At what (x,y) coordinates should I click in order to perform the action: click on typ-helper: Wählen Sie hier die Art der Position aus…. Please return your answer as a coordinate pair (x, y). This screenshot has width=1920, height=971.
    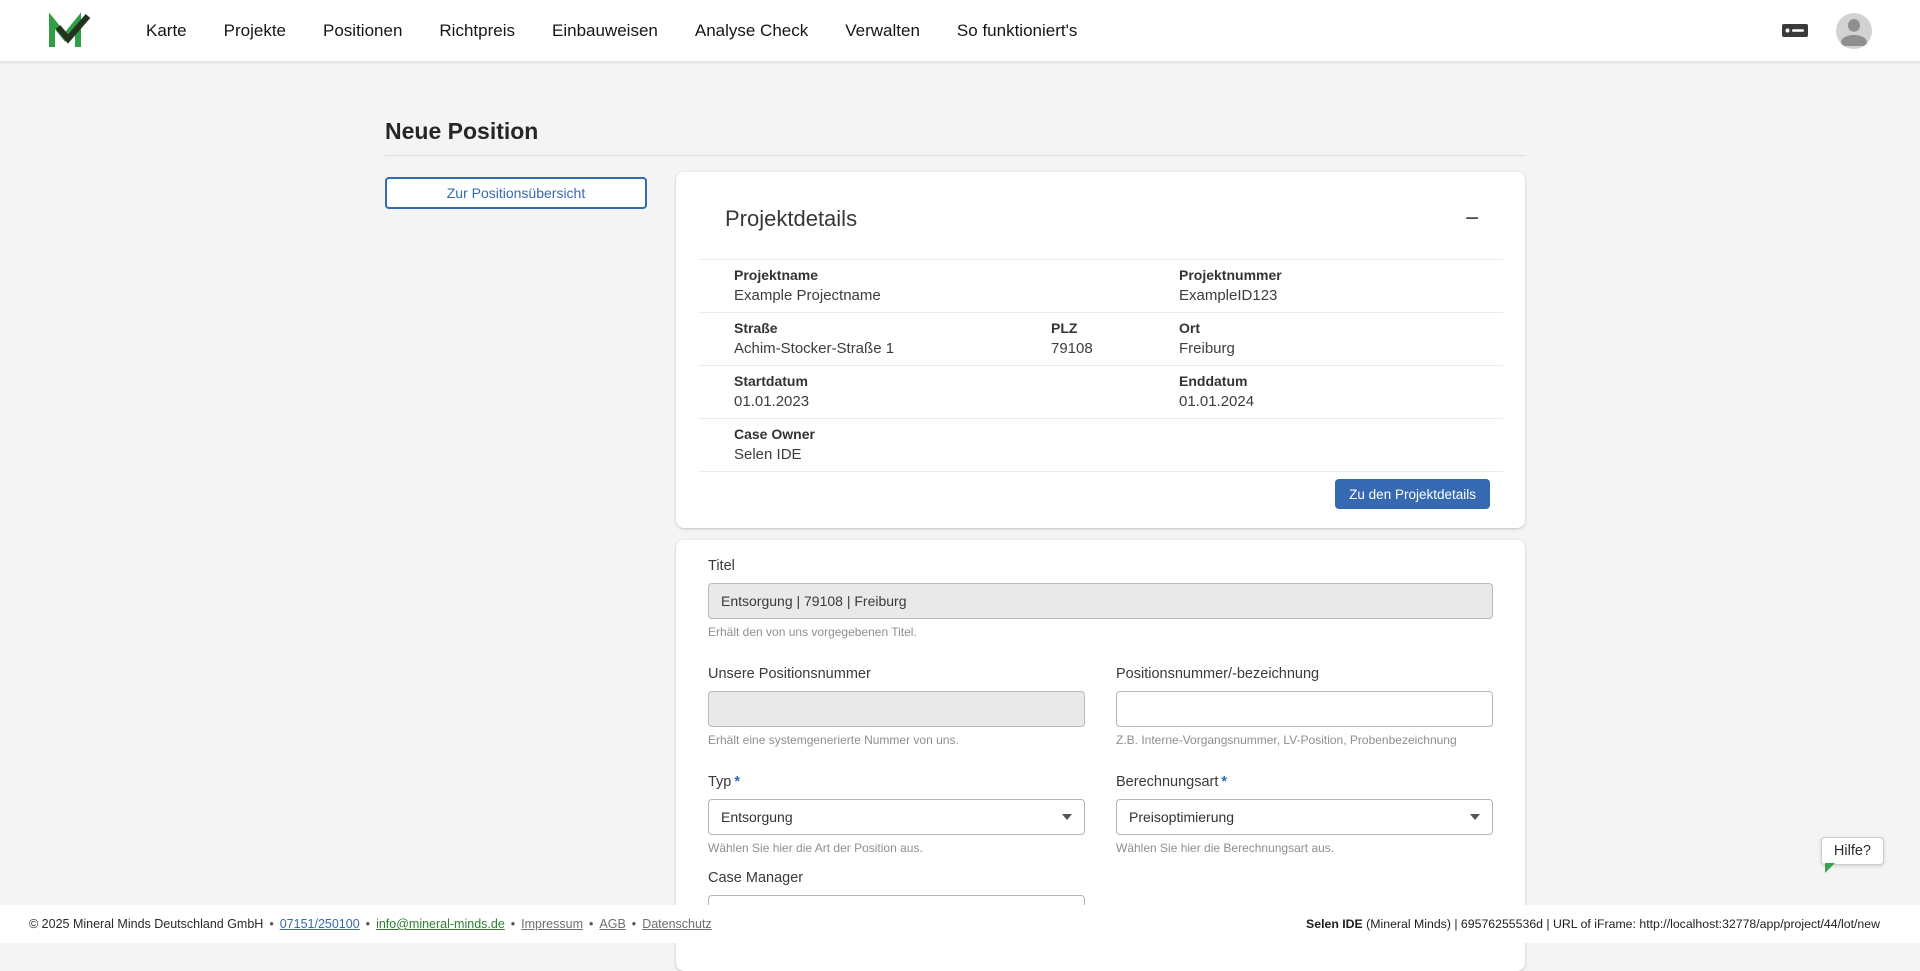
    Looking at the image, I should click on (815, 848).